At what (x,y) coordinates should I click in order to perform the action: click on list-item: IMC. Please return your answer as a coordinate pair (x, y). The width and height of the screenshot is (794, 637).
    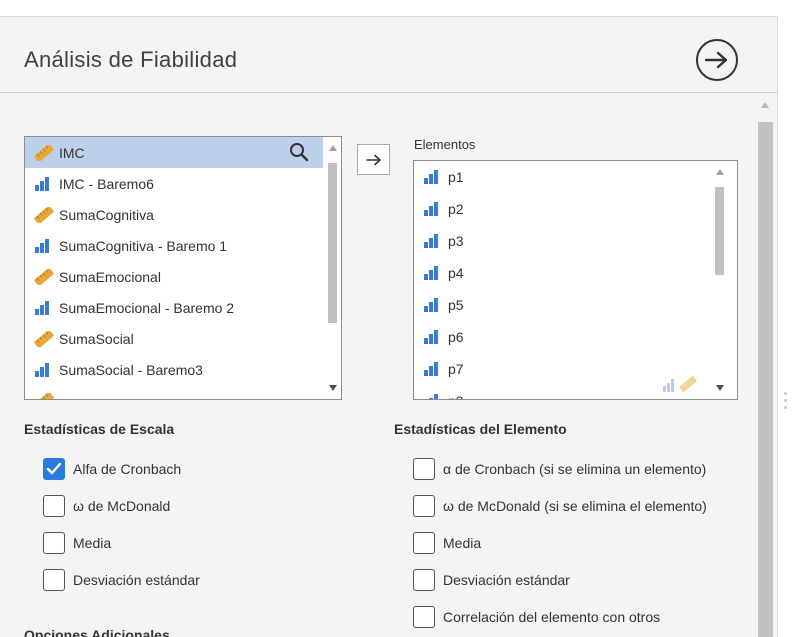
    Looking at the image, I should click on (174, 152).